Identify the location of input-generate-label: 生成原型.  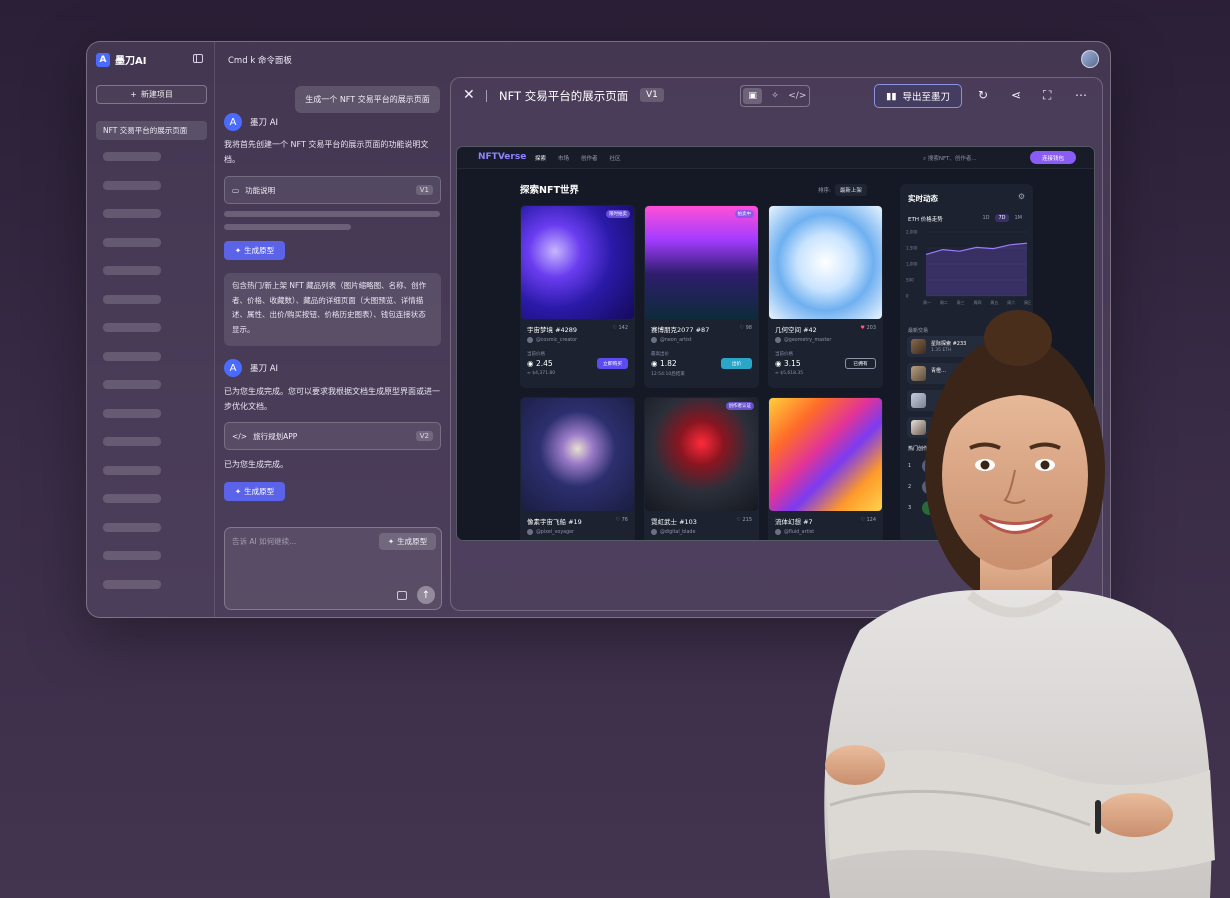
(412, 541).